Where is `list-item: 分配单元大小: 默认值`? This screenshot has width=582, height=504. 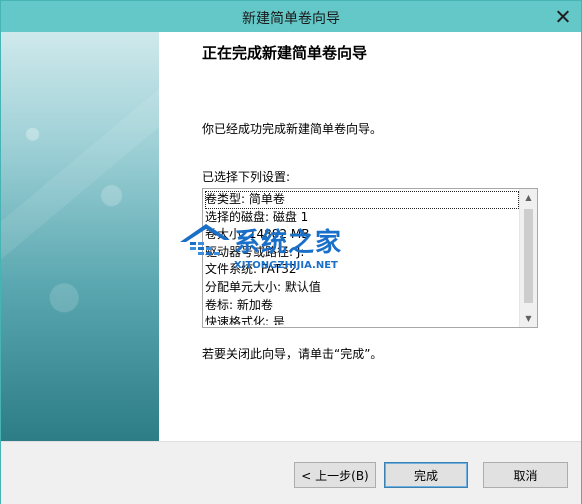
list-item: 分配单元大小: 默认值 is located at coordinates (362, 288).